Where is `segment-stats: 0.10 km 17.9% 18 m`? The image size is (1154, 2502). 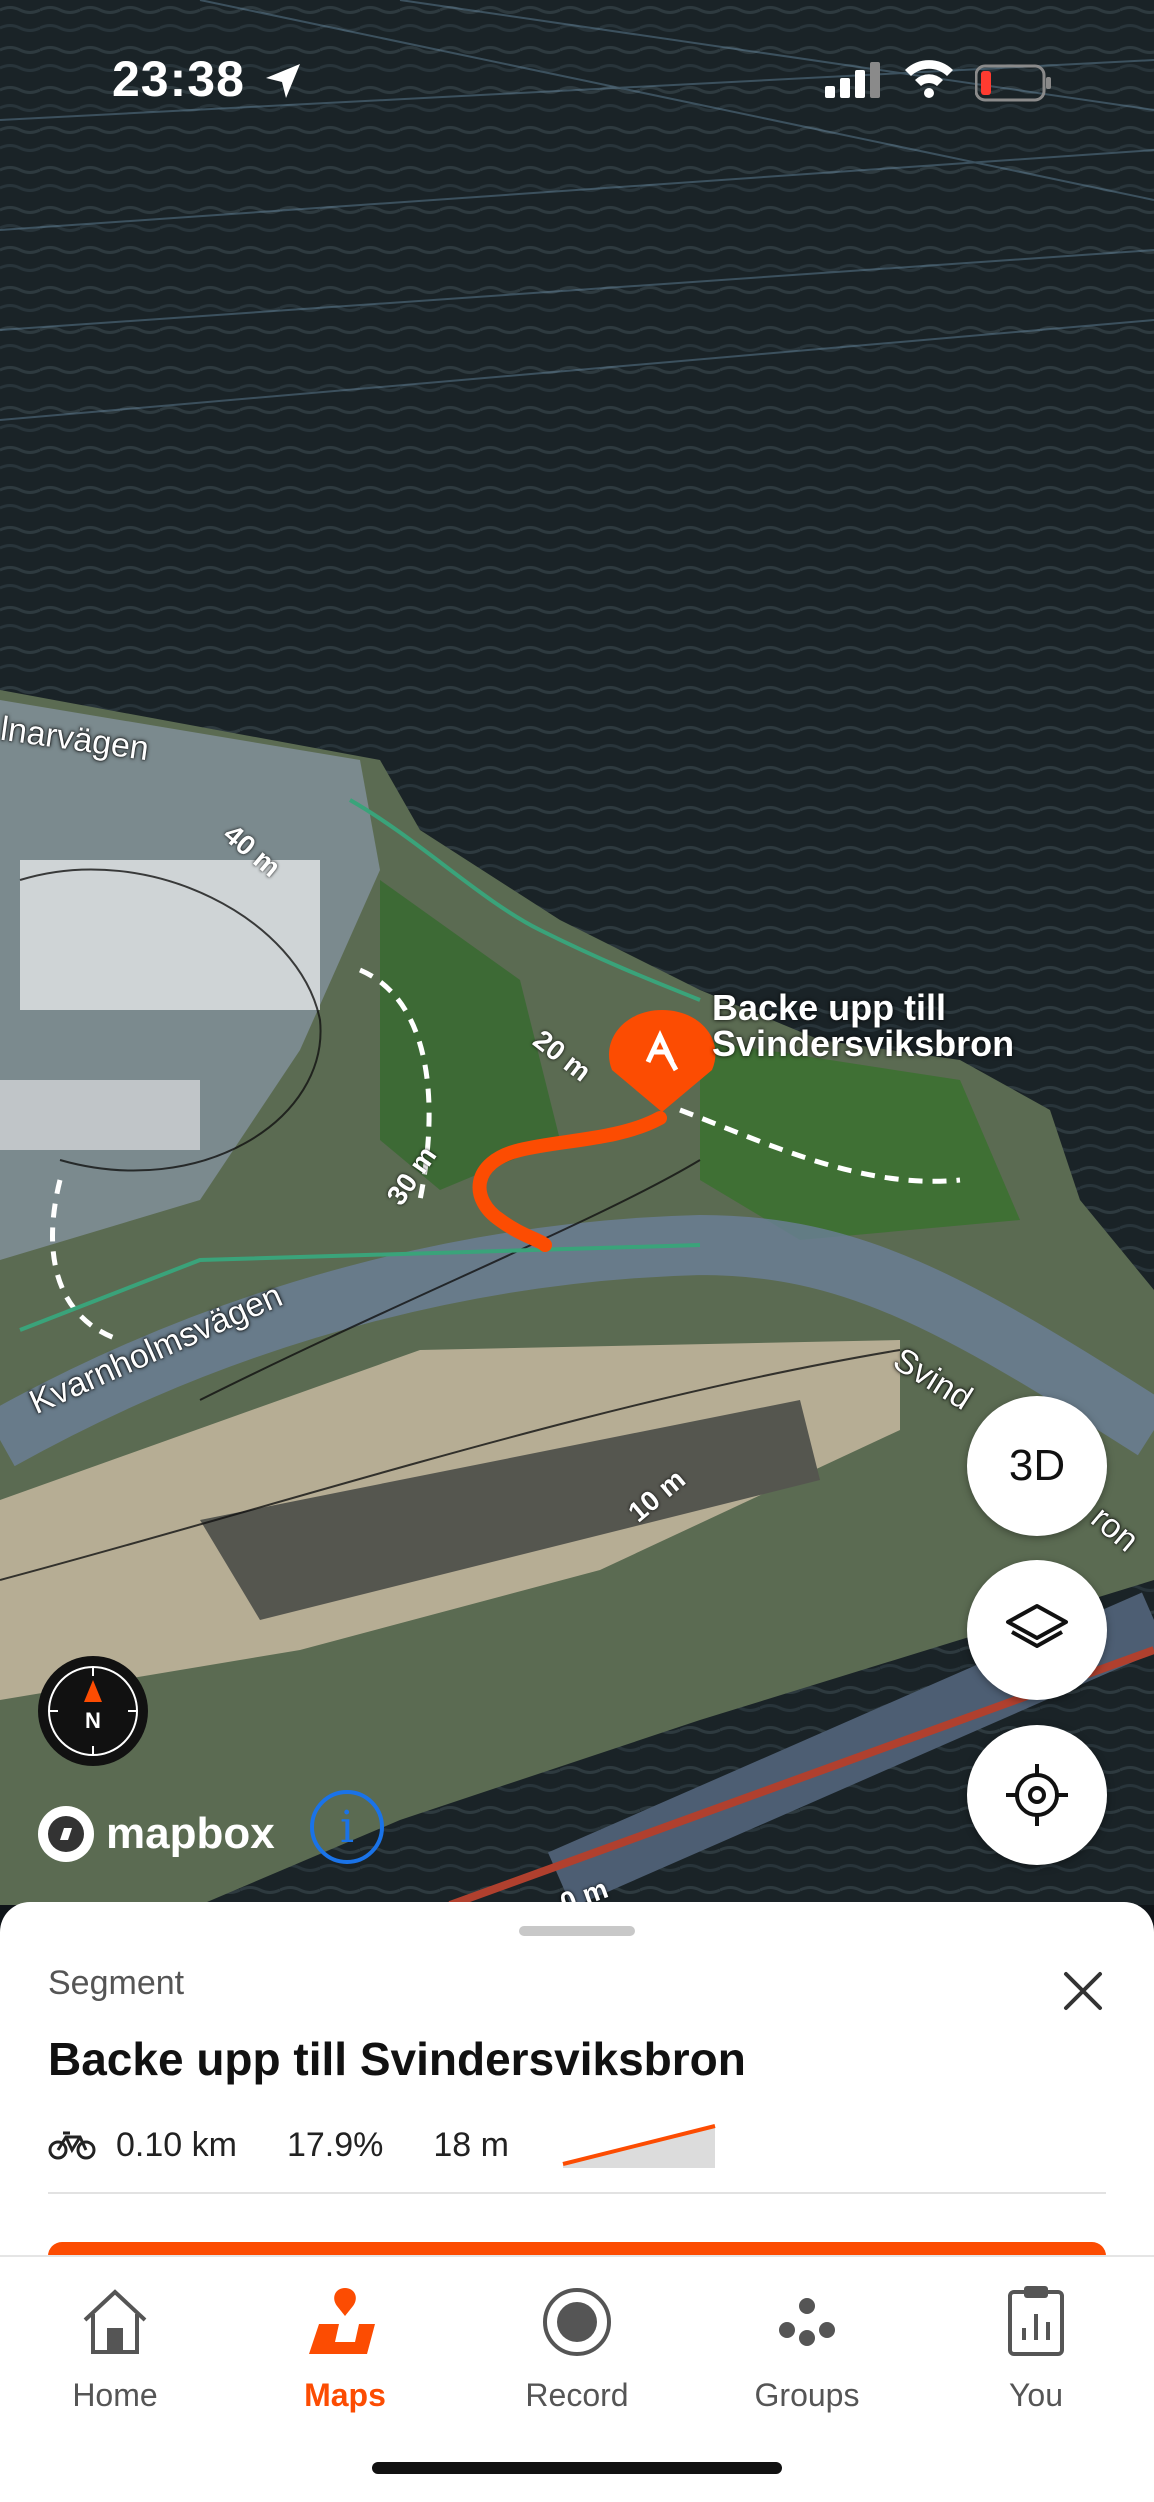
segment-stats: 0.10 km 17.9% 18 m is located at coordinates (383, 2145).